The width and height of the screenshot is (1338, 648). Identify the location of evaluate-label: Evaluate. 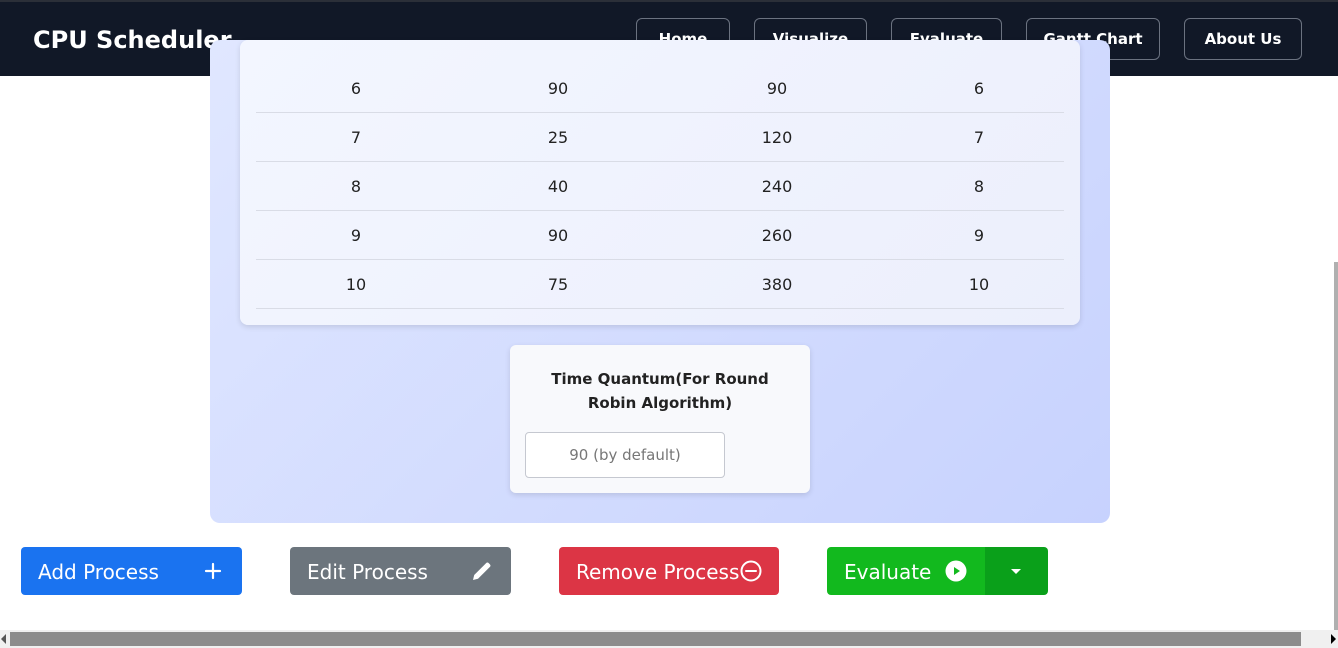
(888, 572).